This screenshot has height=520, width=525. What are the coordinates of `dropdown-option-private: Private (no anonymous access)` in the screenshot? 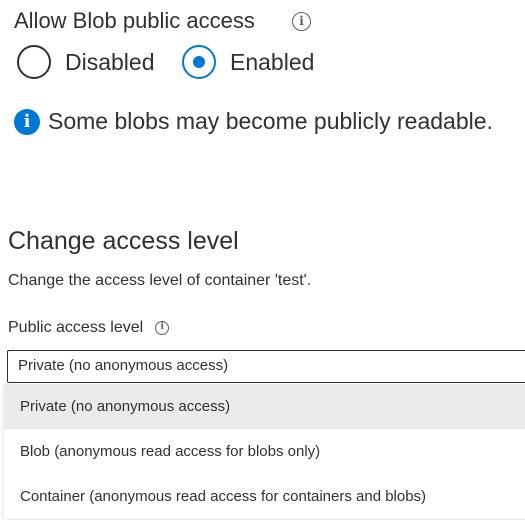 It's located at (264, 406).